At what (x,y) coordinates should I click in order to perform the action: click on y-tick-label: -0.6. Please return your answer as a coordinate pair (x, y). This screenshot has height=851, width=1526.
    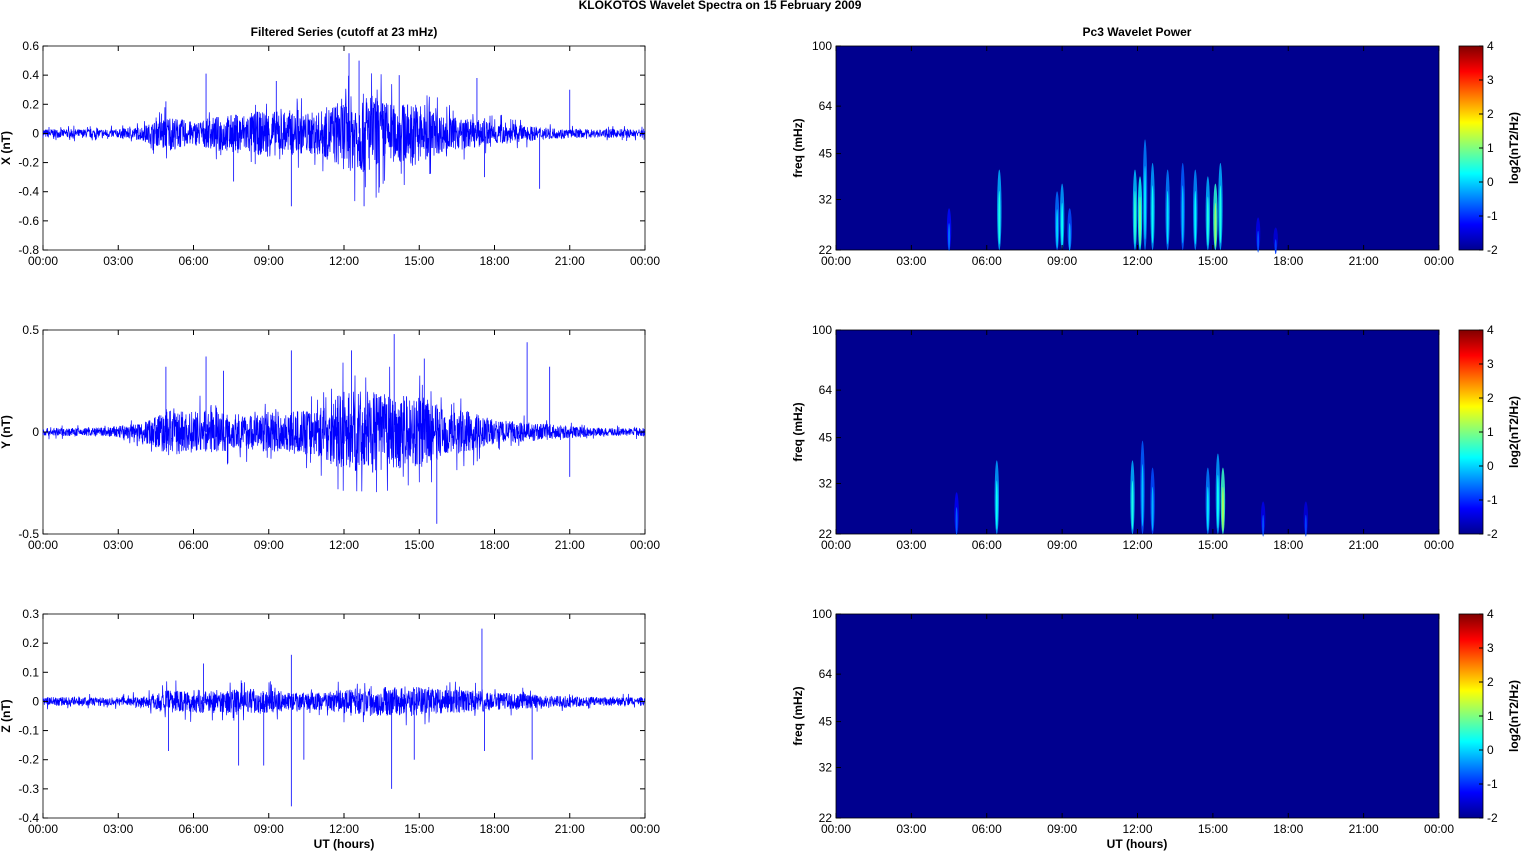
    Looking at the image, I should click on (28, 221).